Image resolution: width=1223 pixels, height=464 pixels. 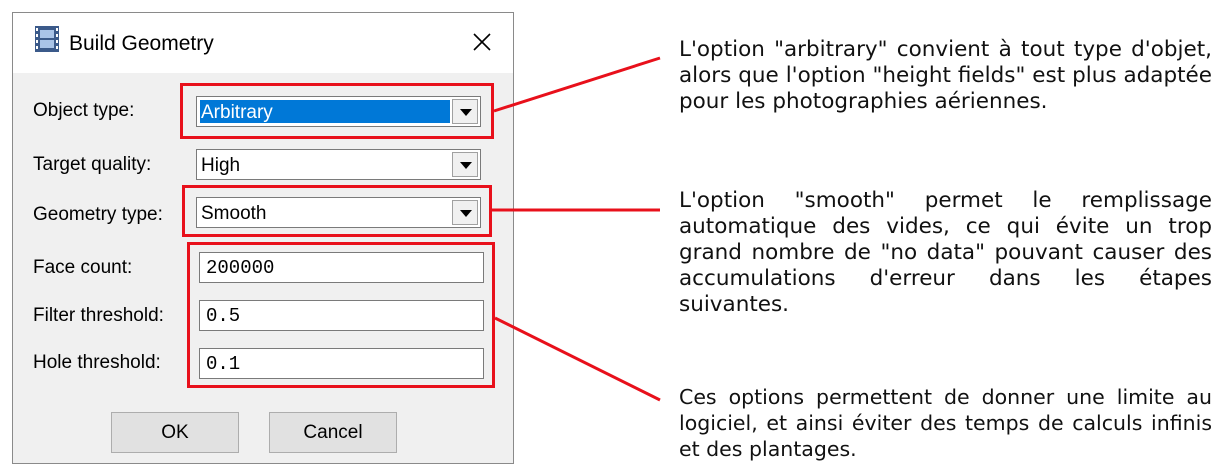 What do you see at coordinates (577, 359) in the screenshot?
I see `thresholds-connector` at bounding box center [577, 359].